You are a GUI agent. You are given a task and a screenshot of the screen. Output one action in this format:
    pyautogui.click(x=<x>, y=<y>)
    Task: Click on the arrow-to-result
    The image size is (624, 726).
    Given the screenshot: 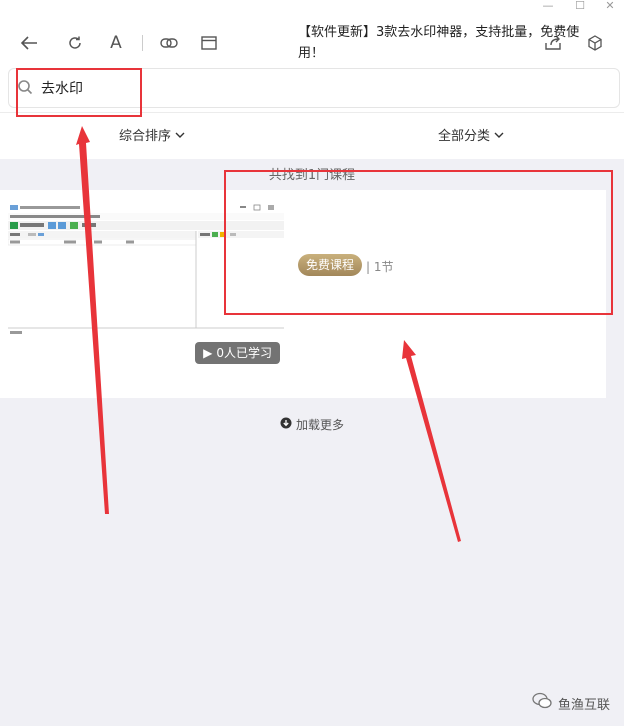 What is the action you would take?
    pyautogui.click(x=431, y=441)
    